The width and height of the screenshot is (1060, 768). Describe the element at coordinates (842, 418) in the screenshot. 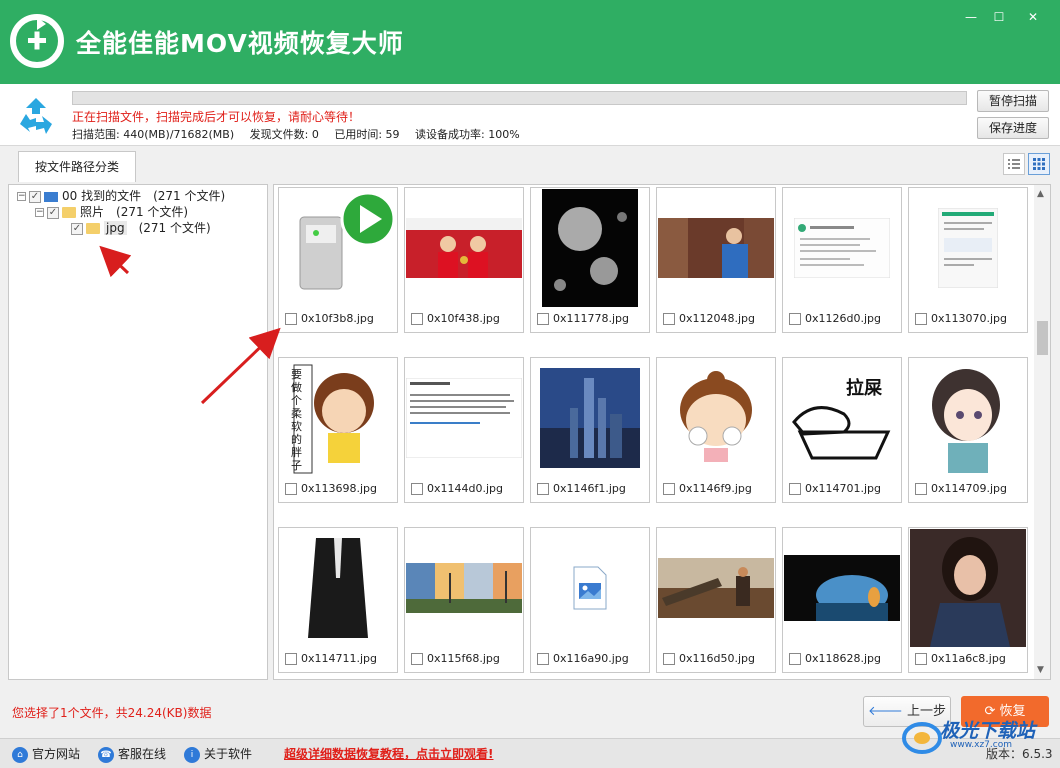

I see `file-thumbnail: 拉屎` at that location.